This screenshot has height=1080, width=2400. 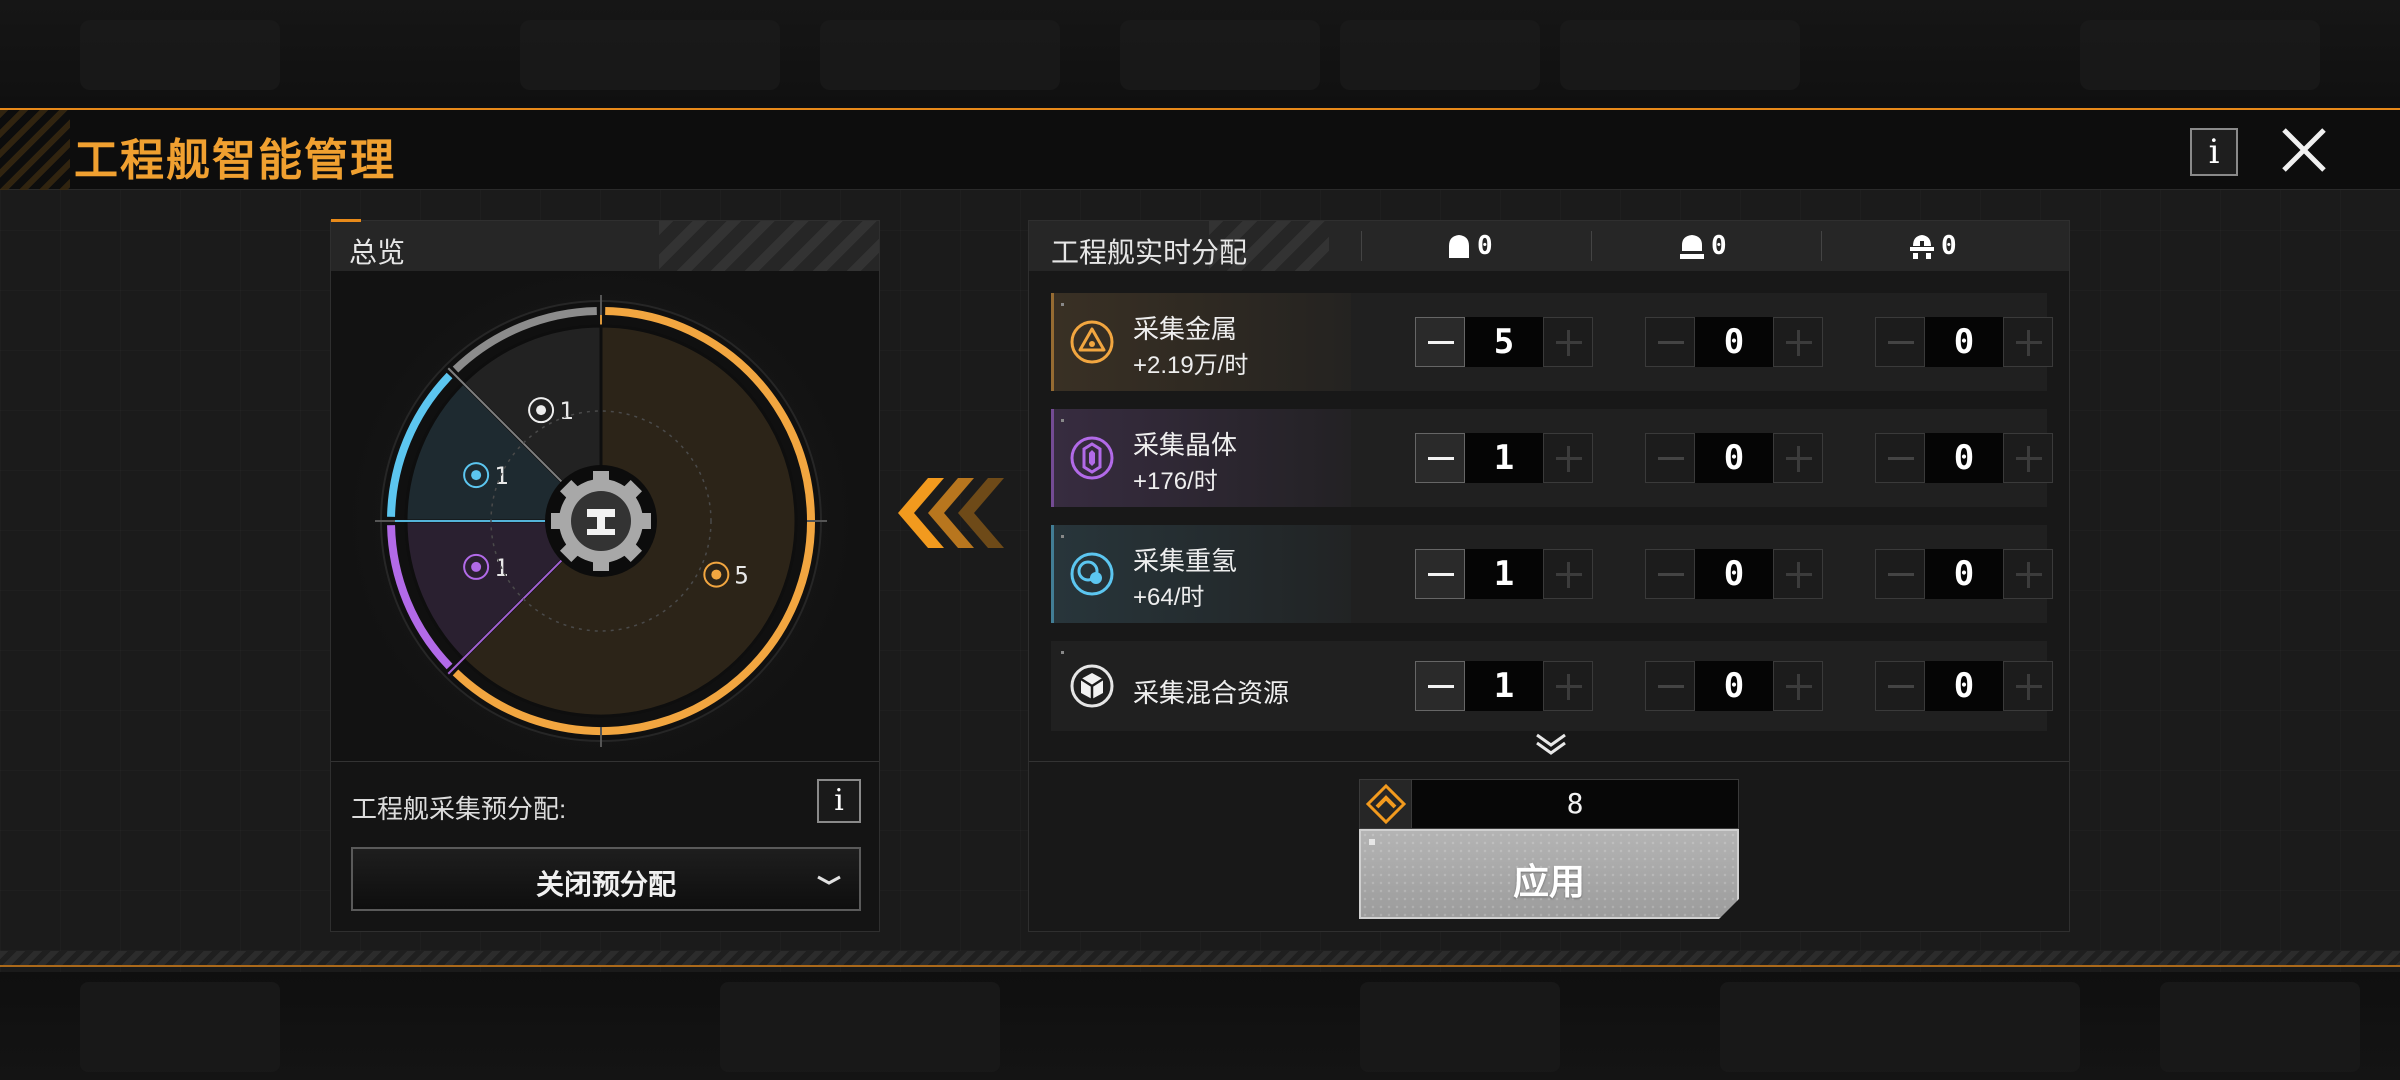 What do you see at coordinates (1200, 150) in the screenshot?
I see `modal-titlebar: 工程舰智能管理 i` at bounding box center [1200, 150].